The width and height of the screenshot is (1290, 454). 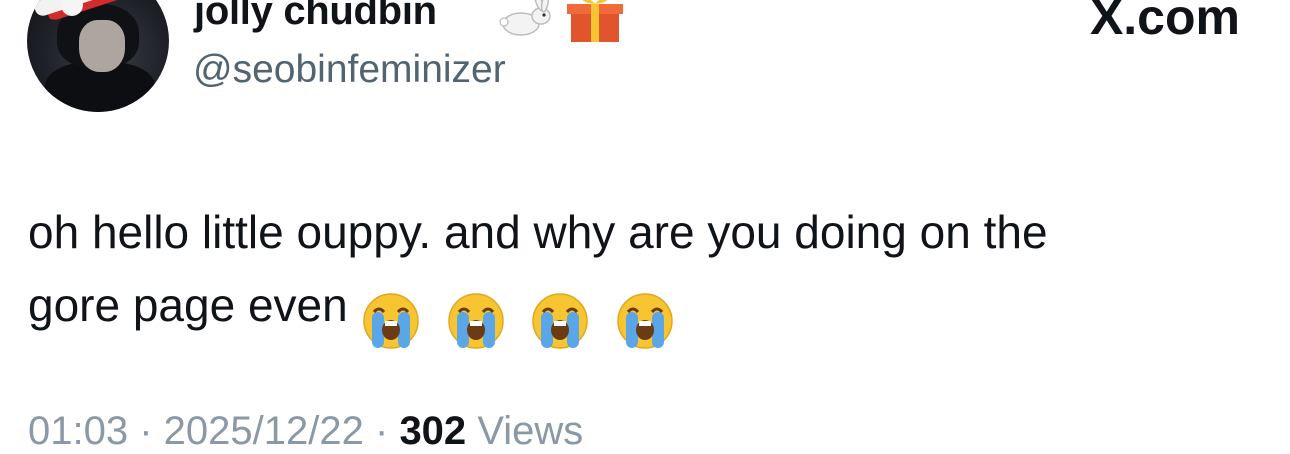 I want to click on x-com-watermark: X.com, so click(x=1164, y=22).